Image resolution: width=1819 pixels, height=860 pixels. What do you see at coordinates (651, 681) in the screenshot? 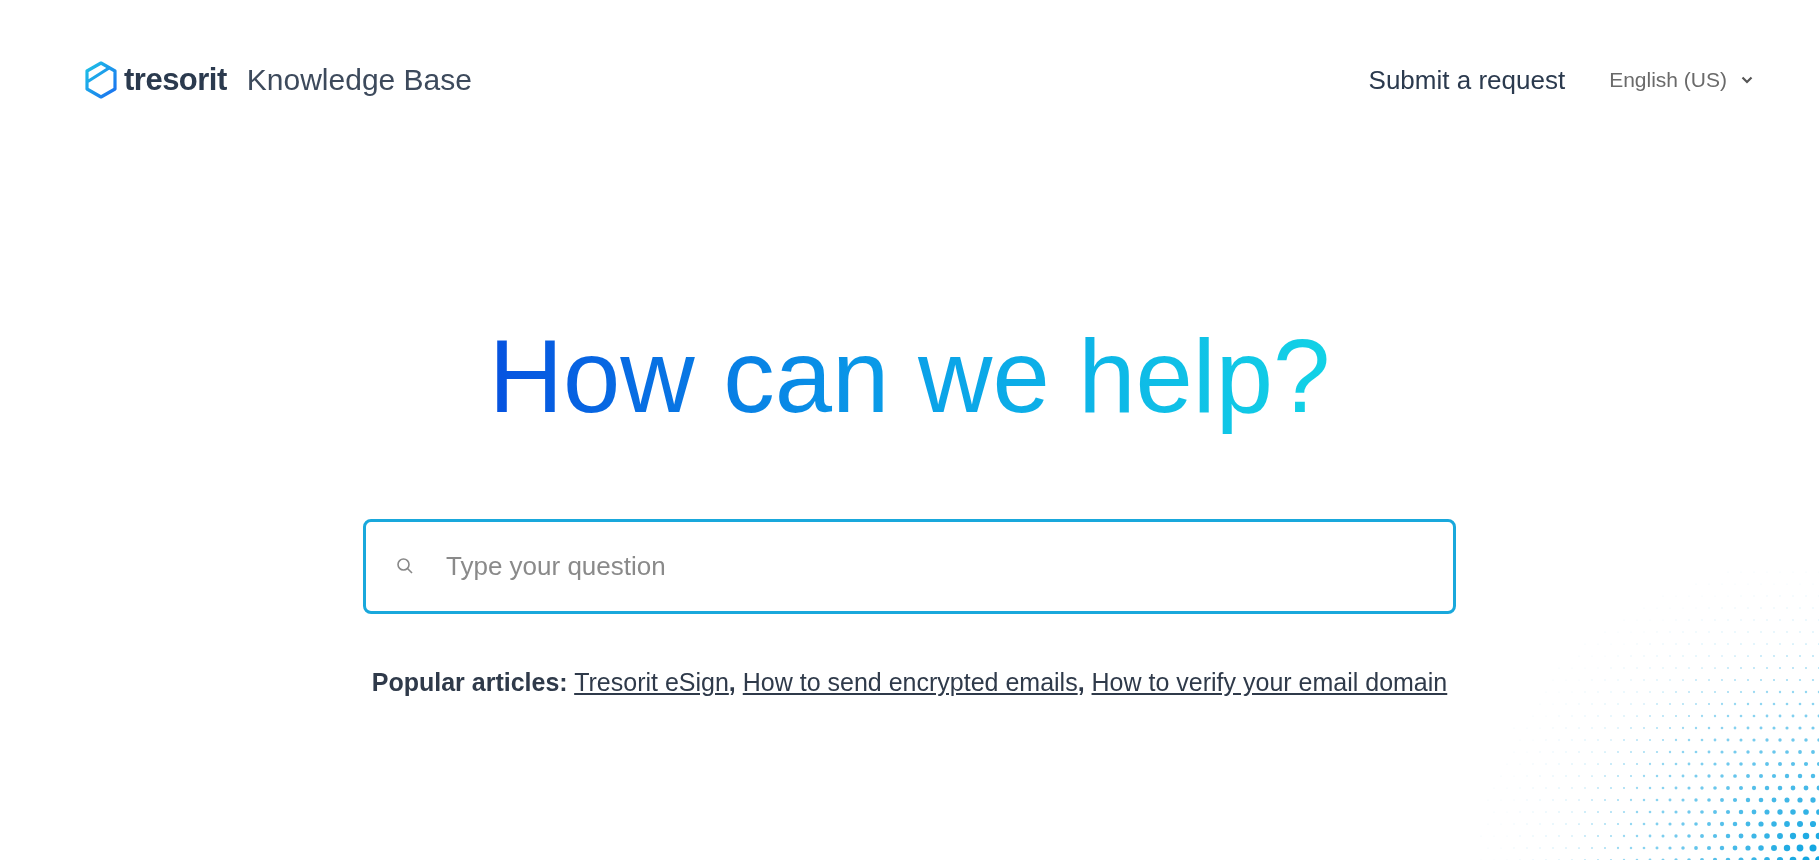
I see `article-link: Tresorit eSign` at bounding box center [651, 681].